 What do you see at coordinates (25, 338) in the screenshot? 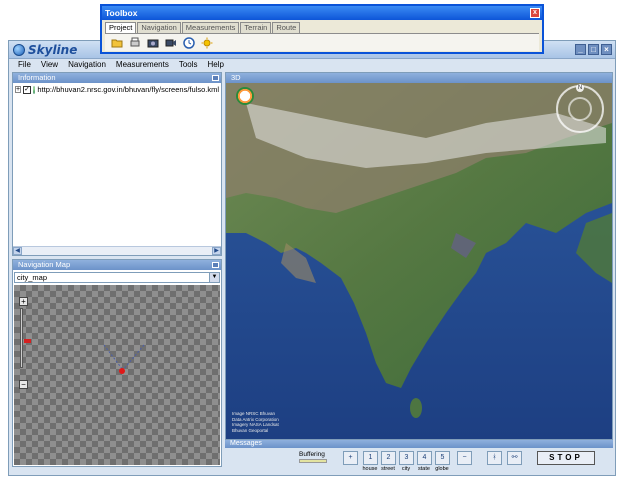
I see `zoom-slider` at bounding box center [25, 338].